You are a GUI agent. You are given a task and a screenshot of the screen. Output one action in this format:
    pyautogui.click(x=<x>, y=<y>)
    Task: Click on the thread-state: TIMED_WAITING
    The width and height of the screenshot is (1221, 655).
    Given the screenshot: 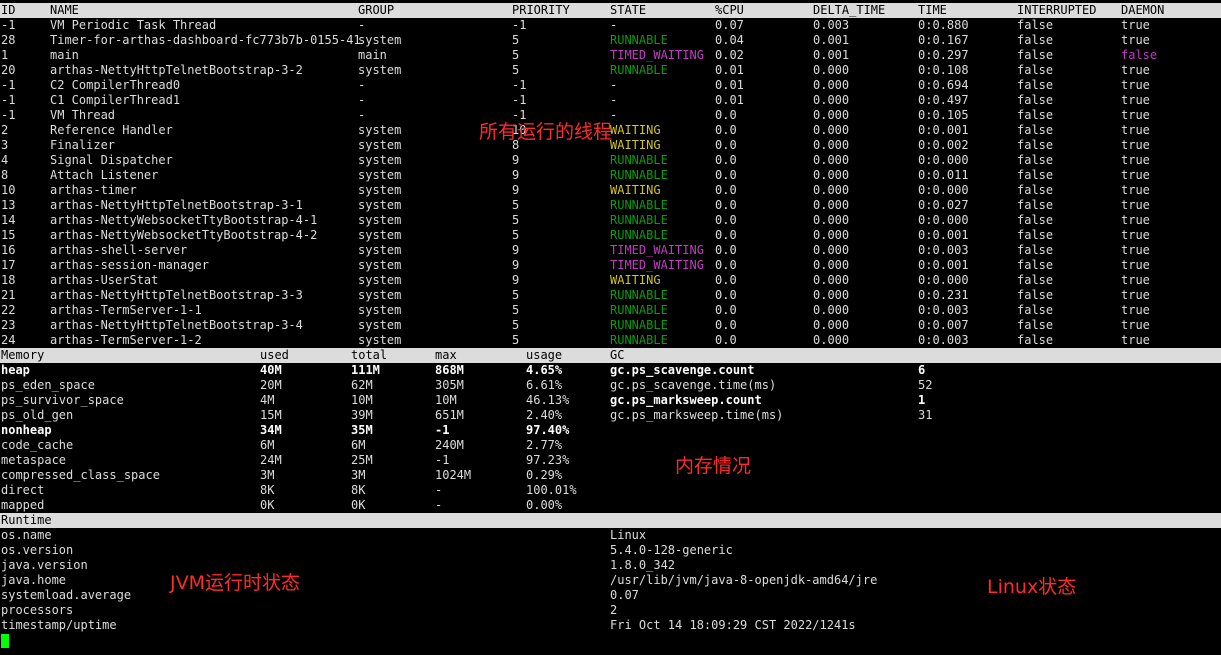 What is the action you would take?
    pyautogui.click(x=657, y=250)
    